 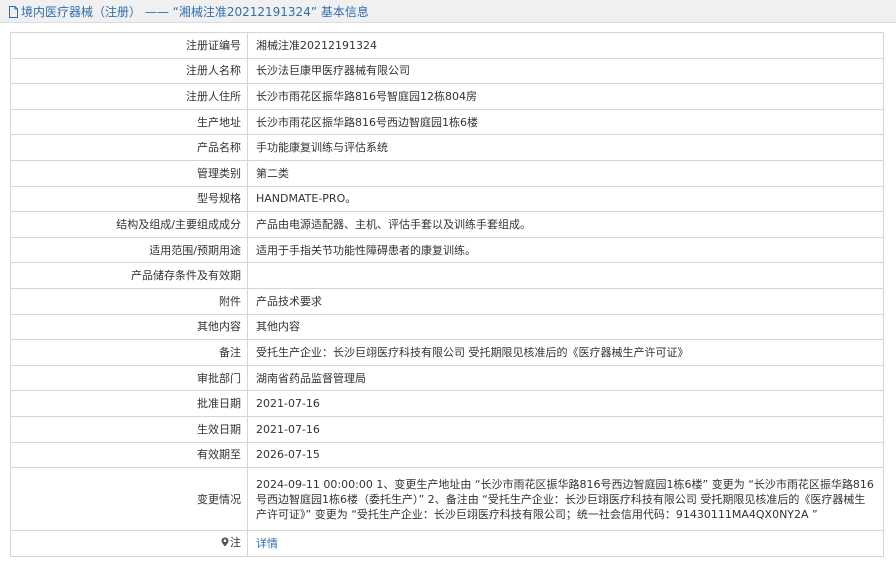 I want to click on row-value, so click(x=565, y=275).